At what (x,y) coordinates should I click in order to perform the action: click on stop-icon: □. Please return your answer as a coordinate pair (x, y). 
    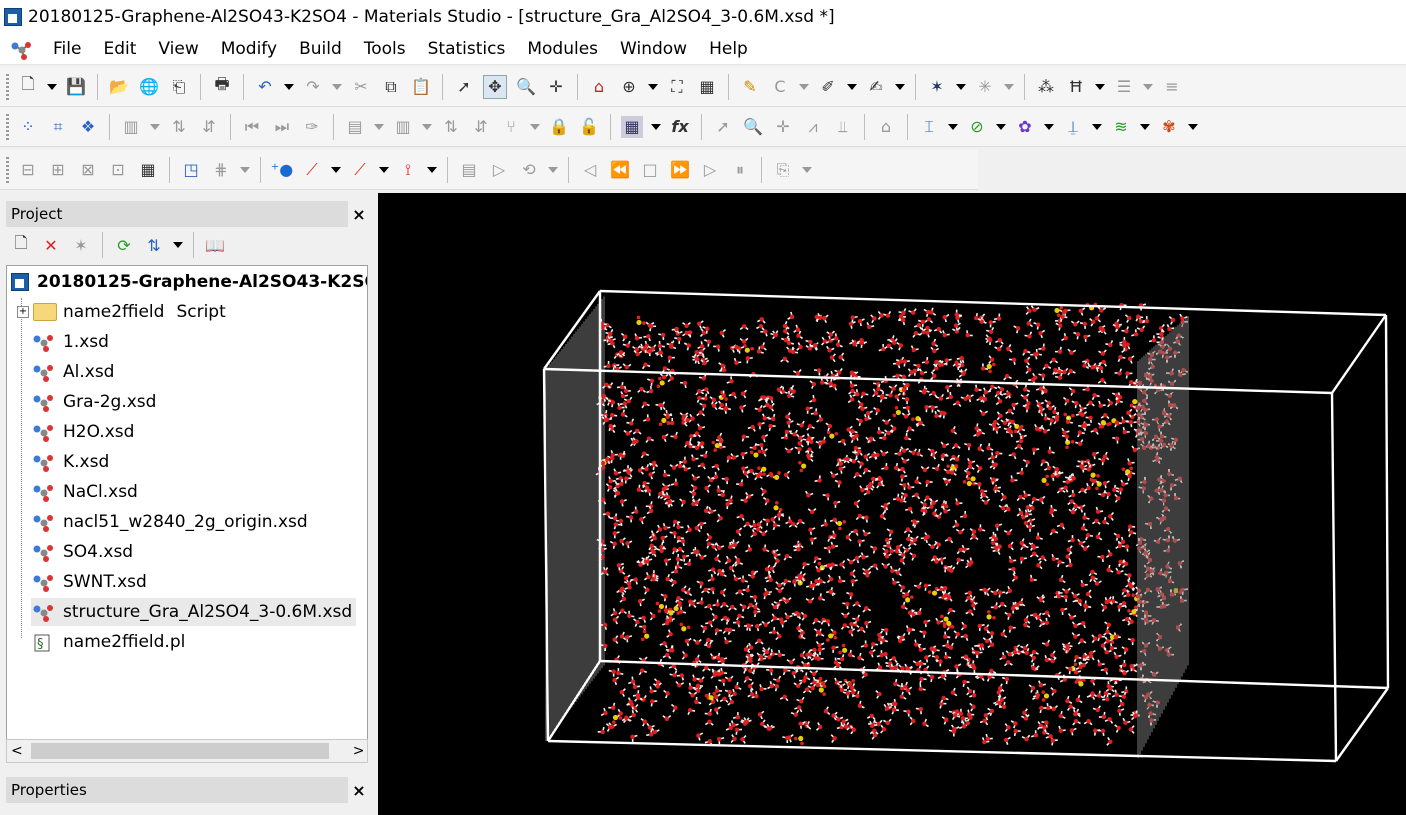
    Looking at the image, I should click on (650, 170).